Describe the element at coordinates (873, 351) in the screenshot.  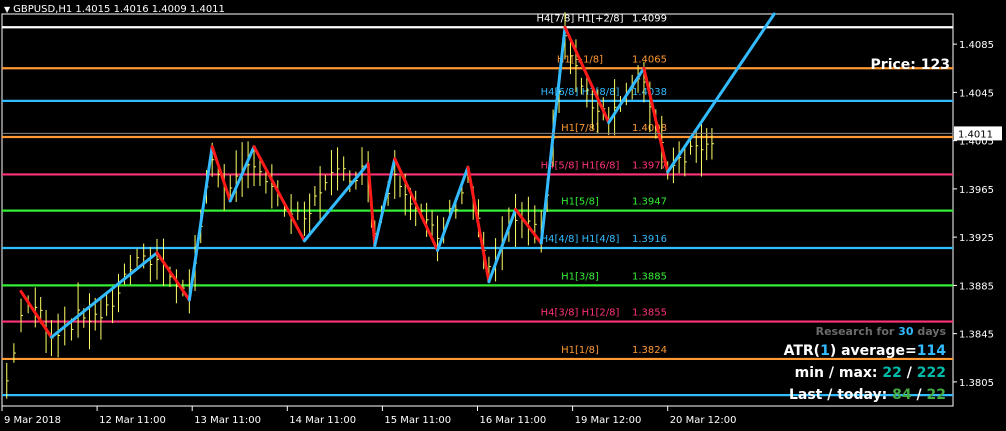
I see `atr-mid: ) average=` at that location.